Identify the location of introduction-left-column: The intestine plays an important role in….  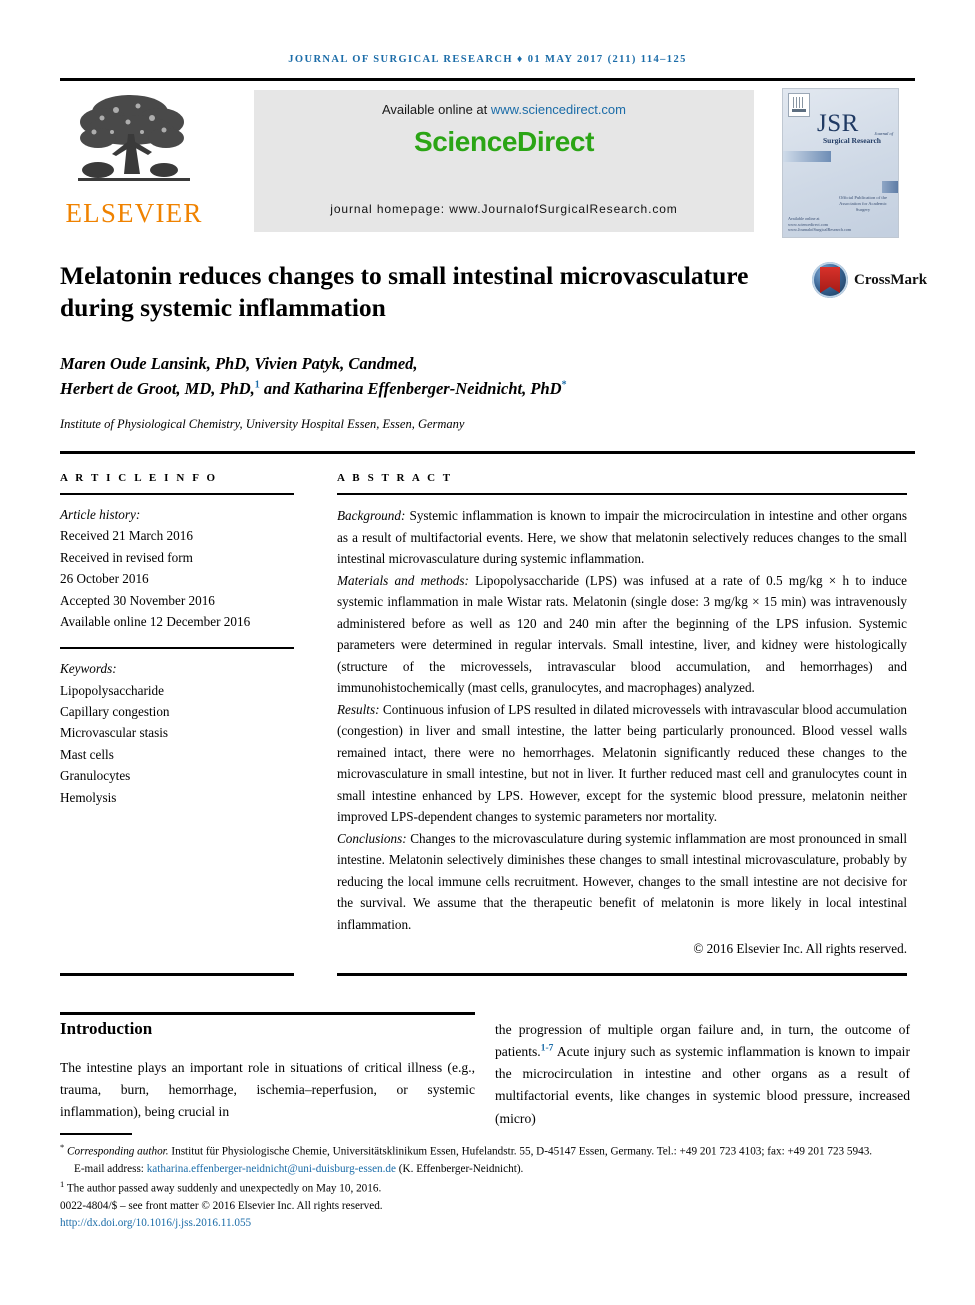
(267, 1090).